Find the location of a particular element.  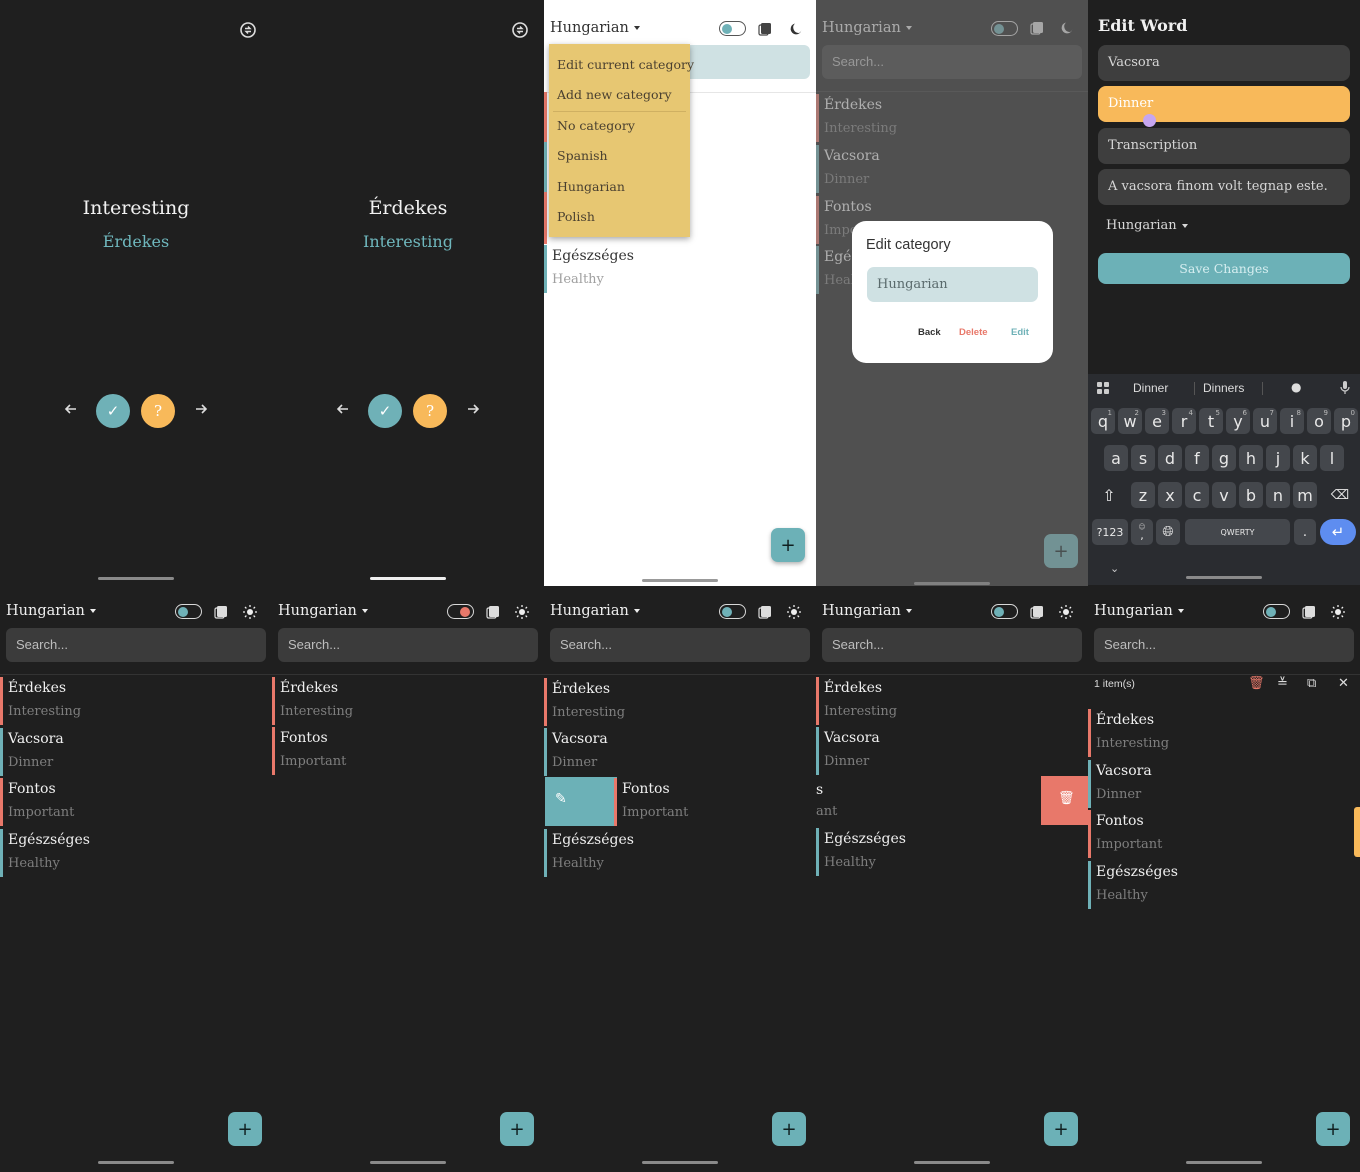

delete-button: Delete is located at coordinates (973, 332).